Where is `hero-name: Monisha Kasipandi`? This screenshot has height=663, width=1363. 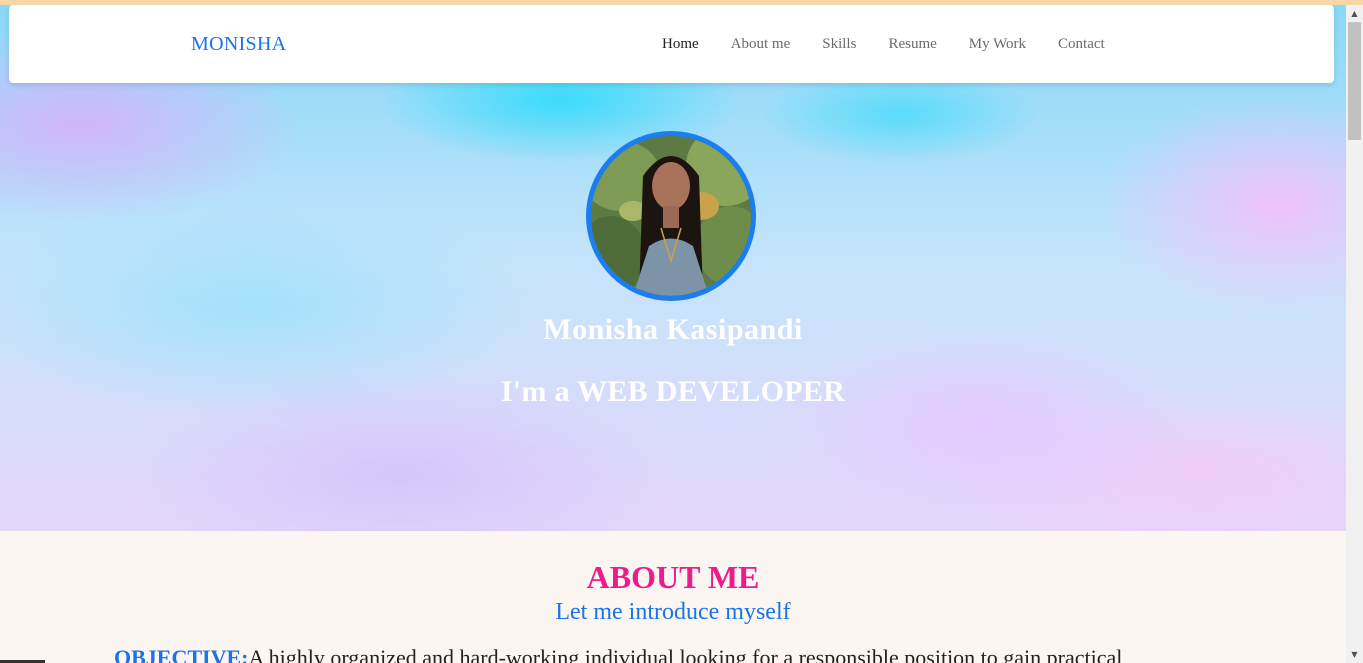 hero-name: Monisha Kasipandi is located at coordinates (673, 329).